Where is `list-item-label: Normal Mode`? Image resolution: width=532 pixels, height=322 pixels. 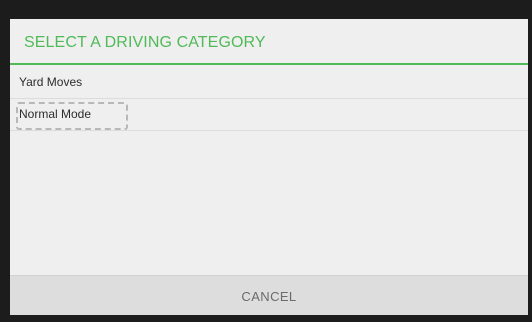
list-item-label: Normal Mode is located at coordinates (55, 114).